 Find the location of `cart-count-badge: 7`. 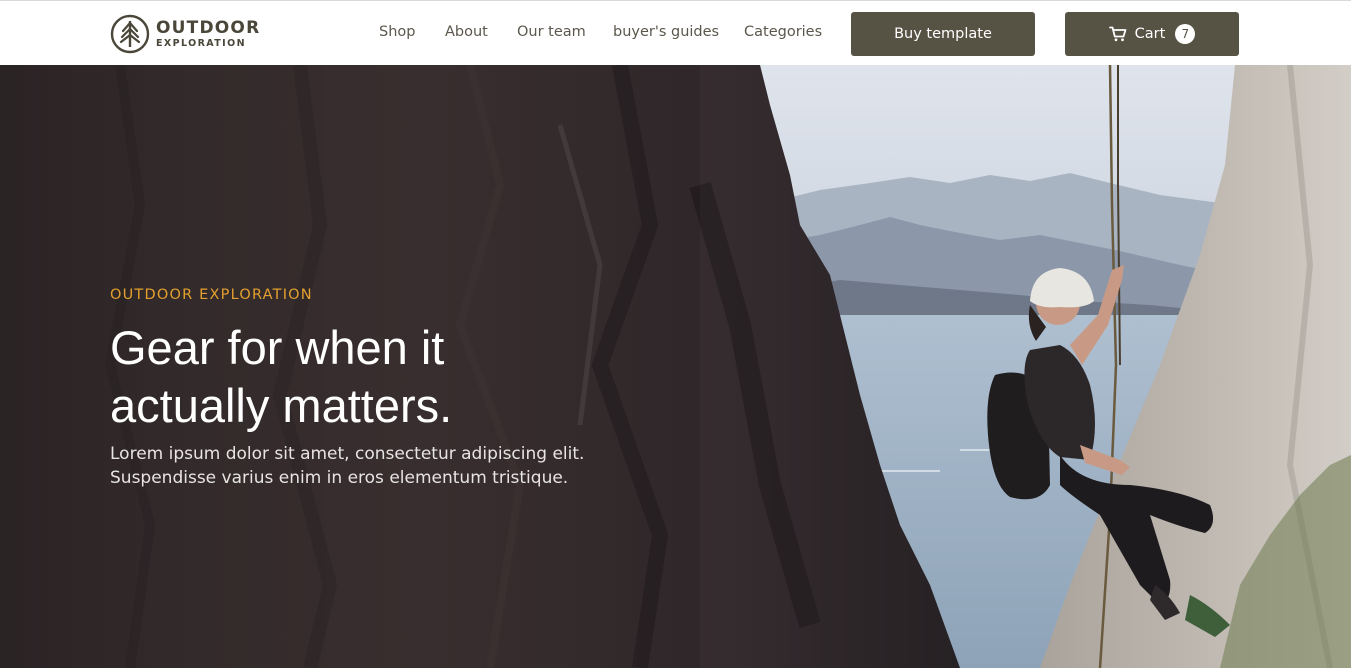

cart-count-badge: 7 is located at coordinates (1185, 34).